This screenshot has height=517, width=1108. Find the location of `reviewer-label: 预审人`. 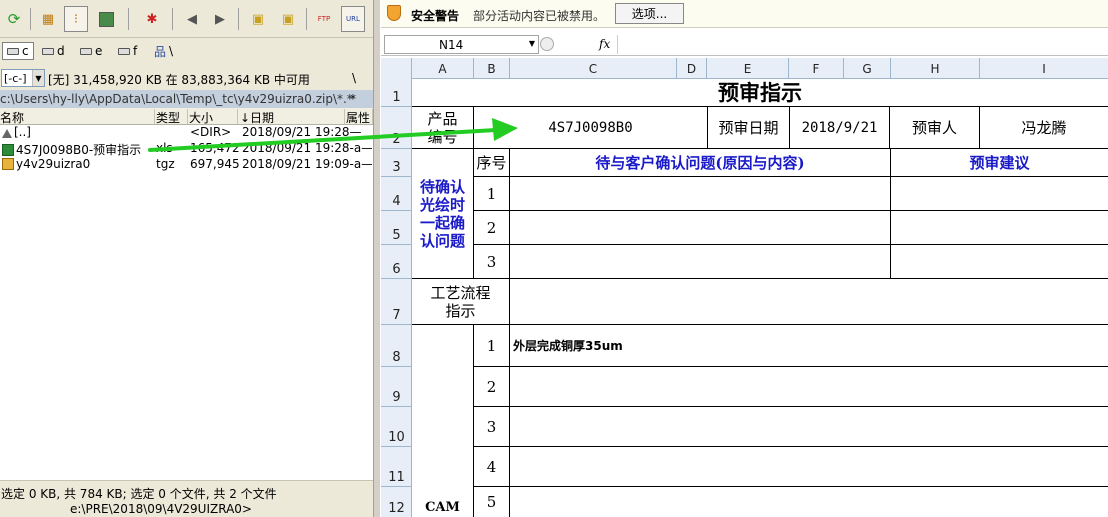

reviewer-label: 预审人 is located at coordinates (935, 128).